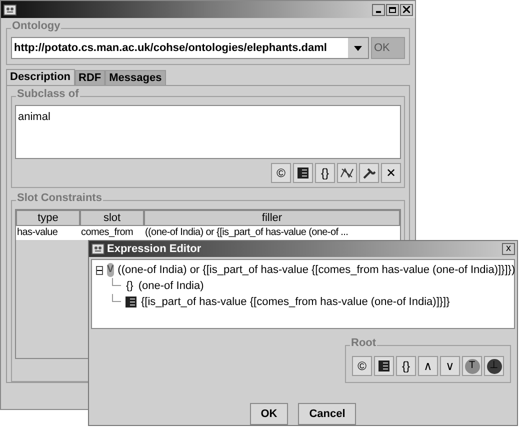 This screenshot has width=519, height=429. What do you see at coordinates (99, 270) in the screenshot?
I see `collapse-toggle` at bounding box center [99, 270].